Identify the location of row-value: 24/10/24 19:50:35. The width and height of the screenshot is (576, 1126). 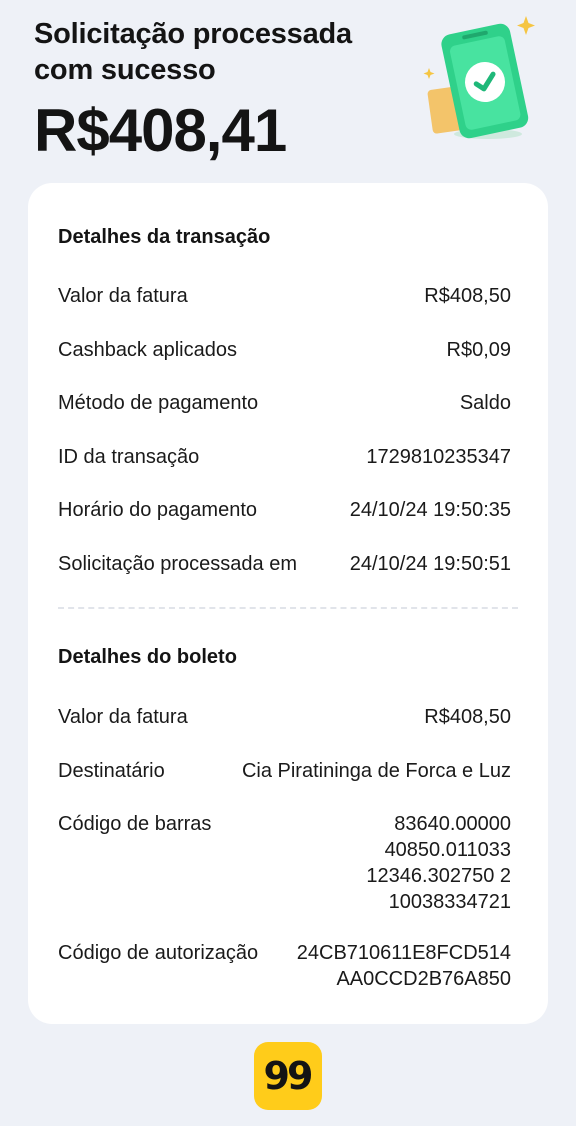
(430, 510).